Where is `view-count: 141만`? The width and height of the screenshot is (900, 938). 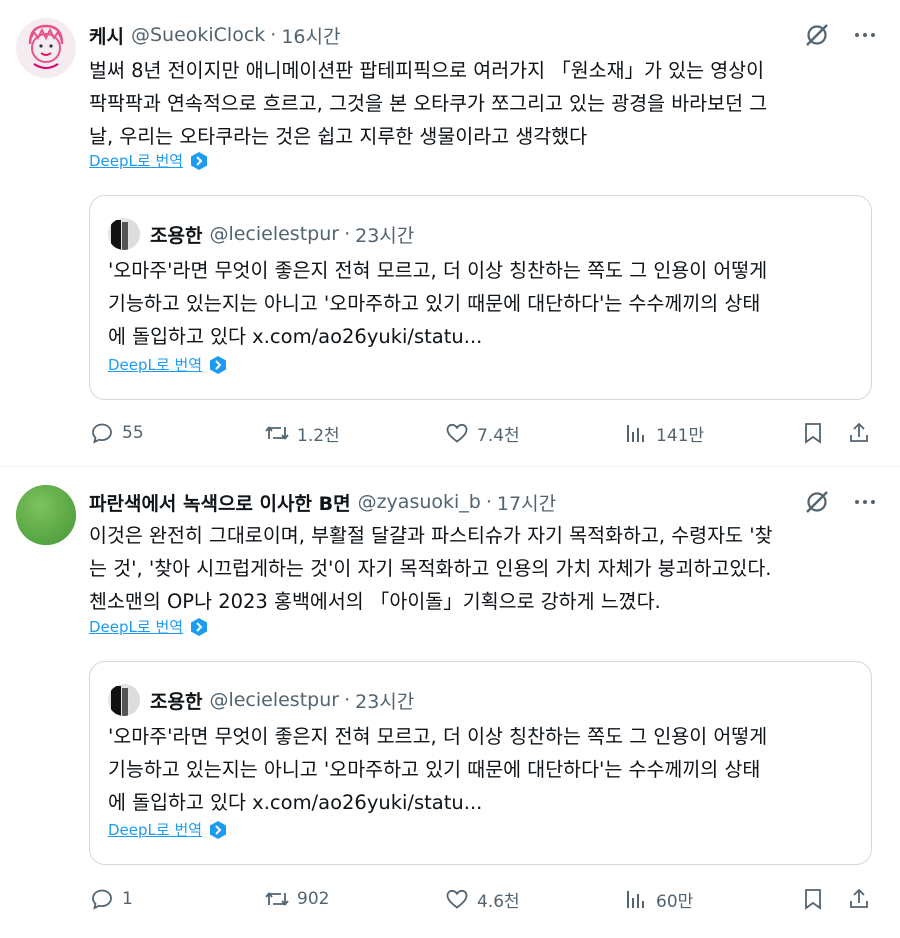 view-count: 141만 is located at coordinates (680, 435).